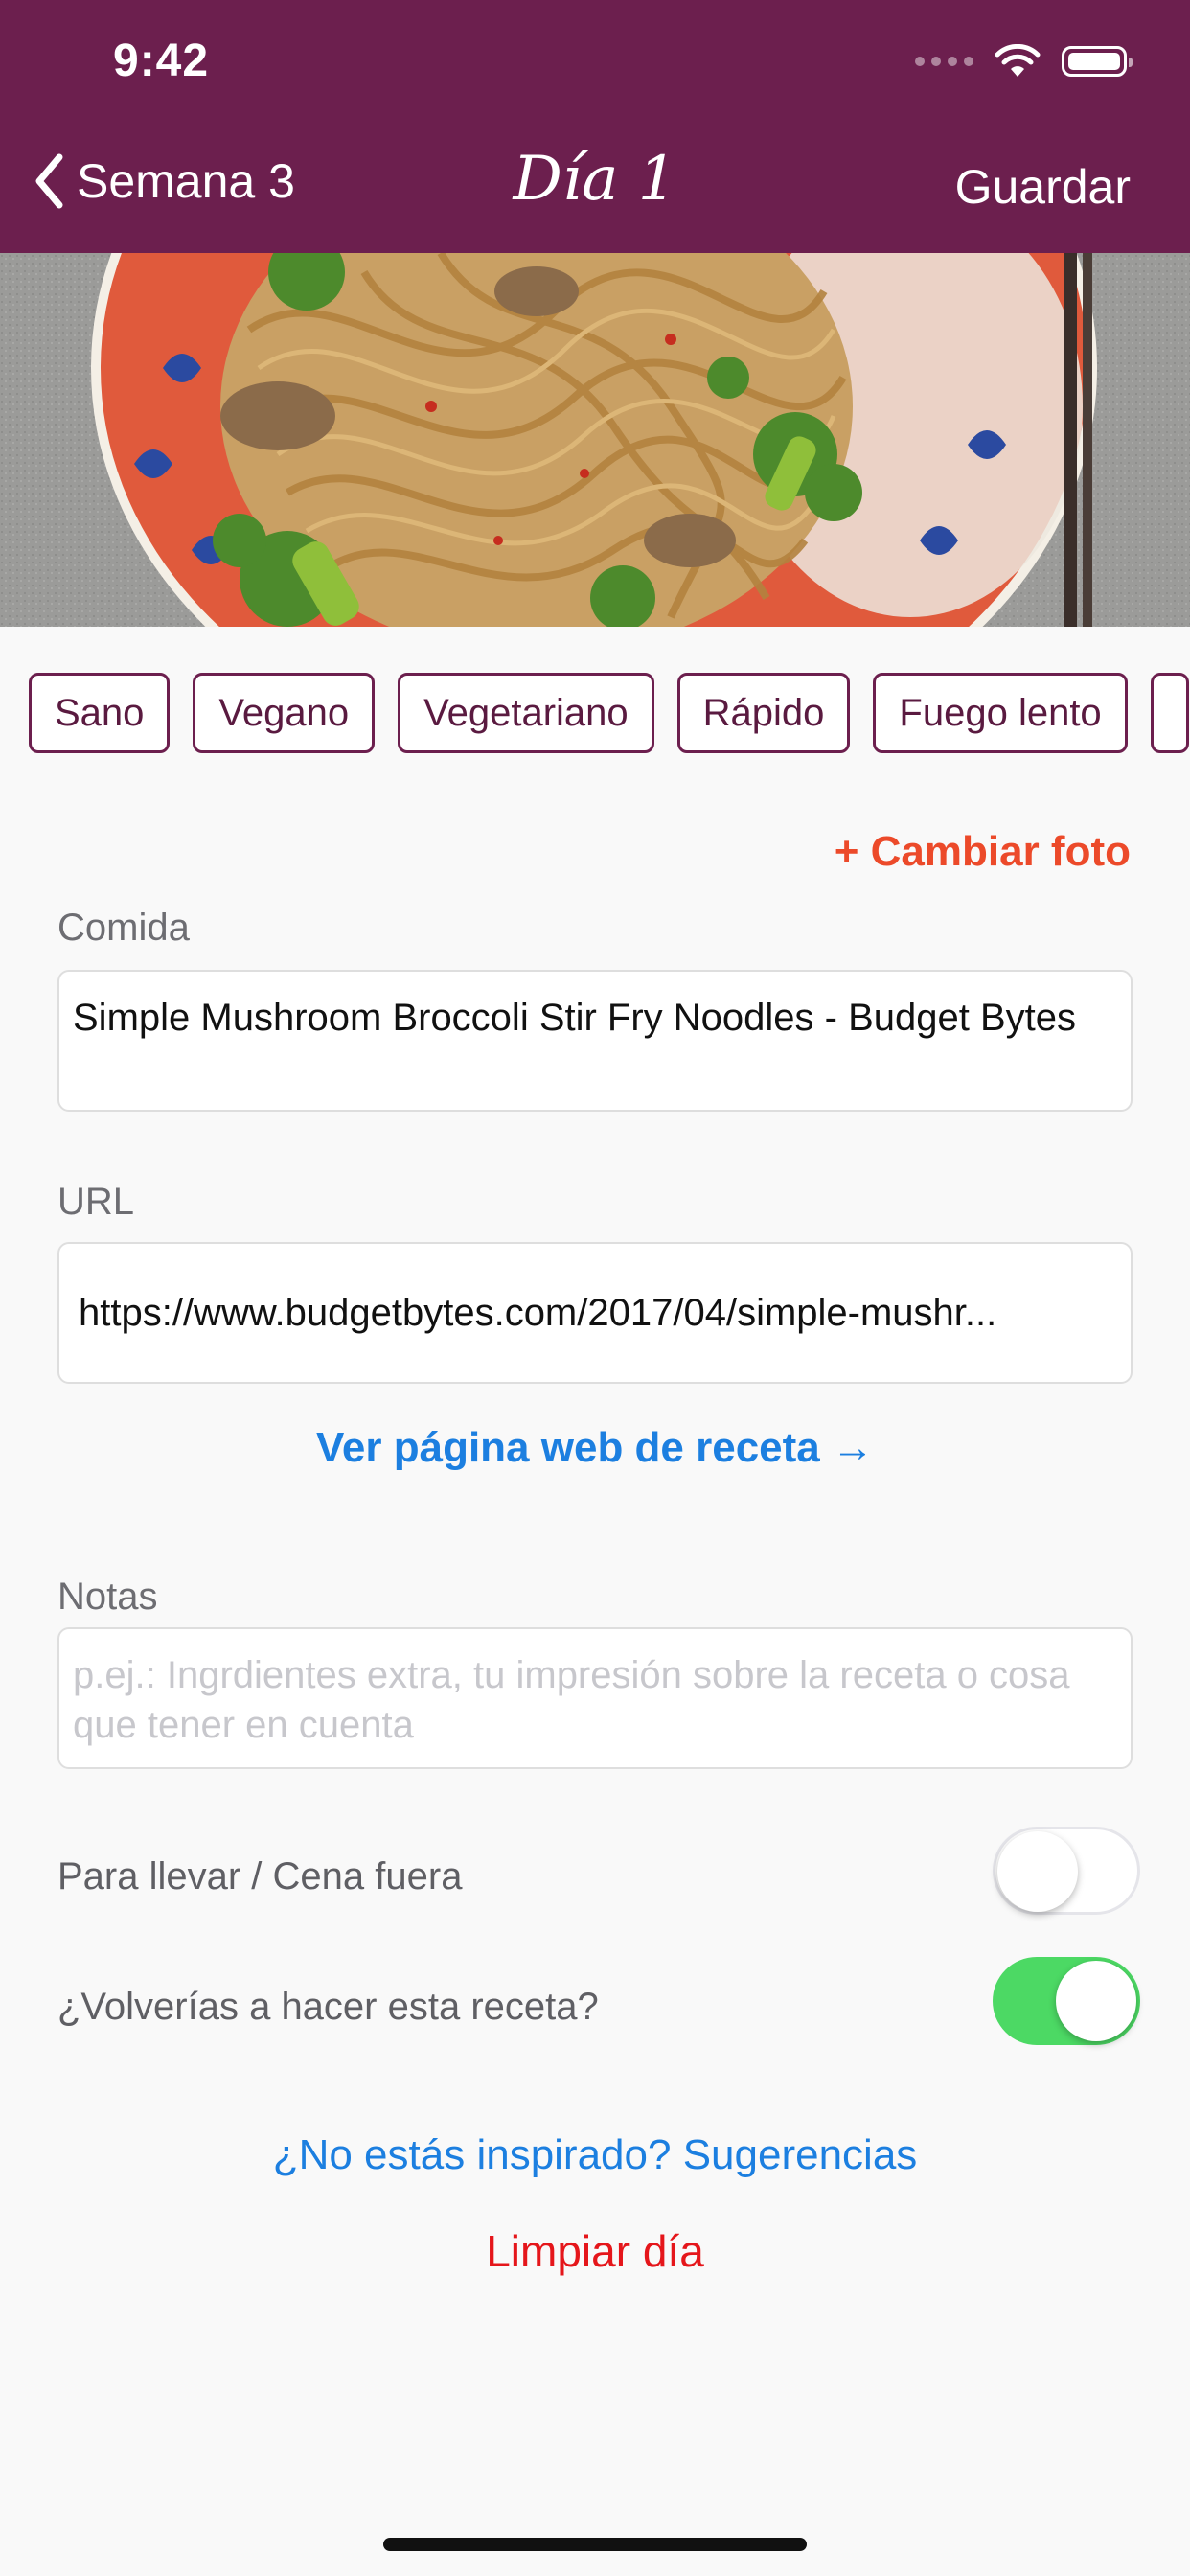 The width and height of the screenshot is (1190, 2576). I want to click on recipe-photo, so click(595, 440).